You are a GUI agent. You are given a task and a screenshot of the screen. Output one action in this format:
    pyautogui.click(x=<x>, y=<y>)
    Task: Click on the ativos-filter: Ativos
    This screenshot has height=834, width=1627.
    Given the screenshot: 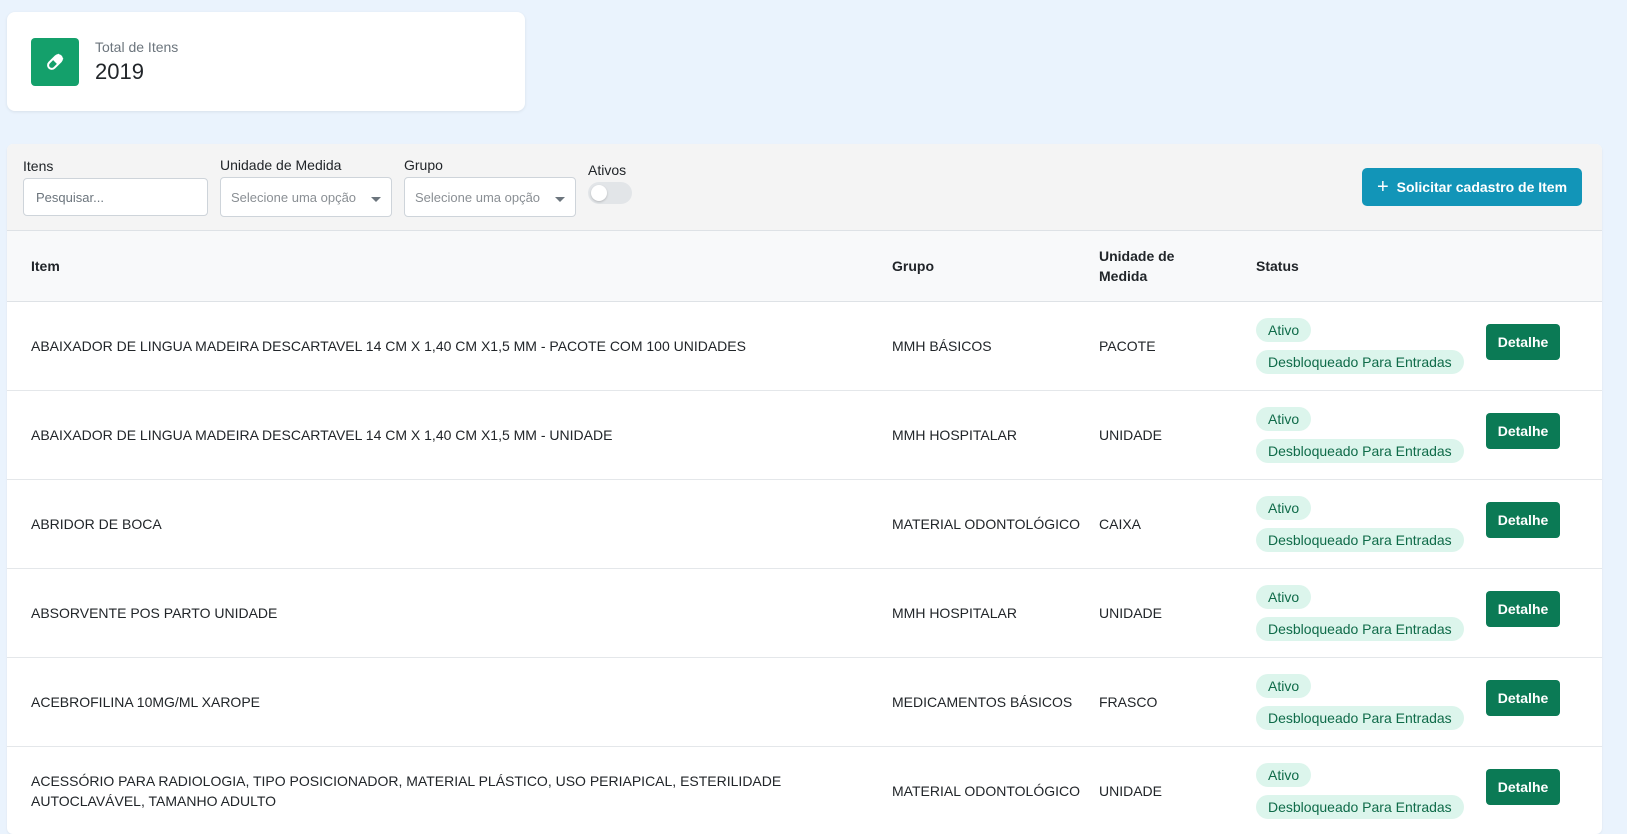 What is the action you would take?
    pyautogui.click(x=610, y=183)
    